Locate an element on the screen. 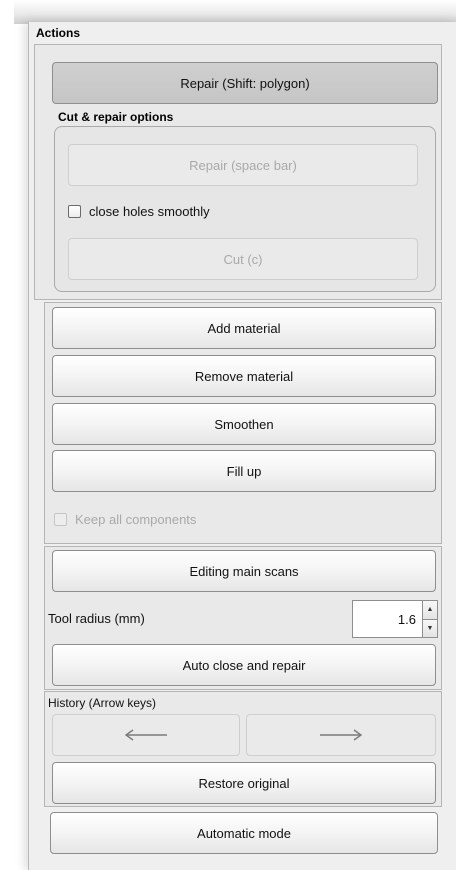  add-material-label: Add material is located at coordinates (244, 328).